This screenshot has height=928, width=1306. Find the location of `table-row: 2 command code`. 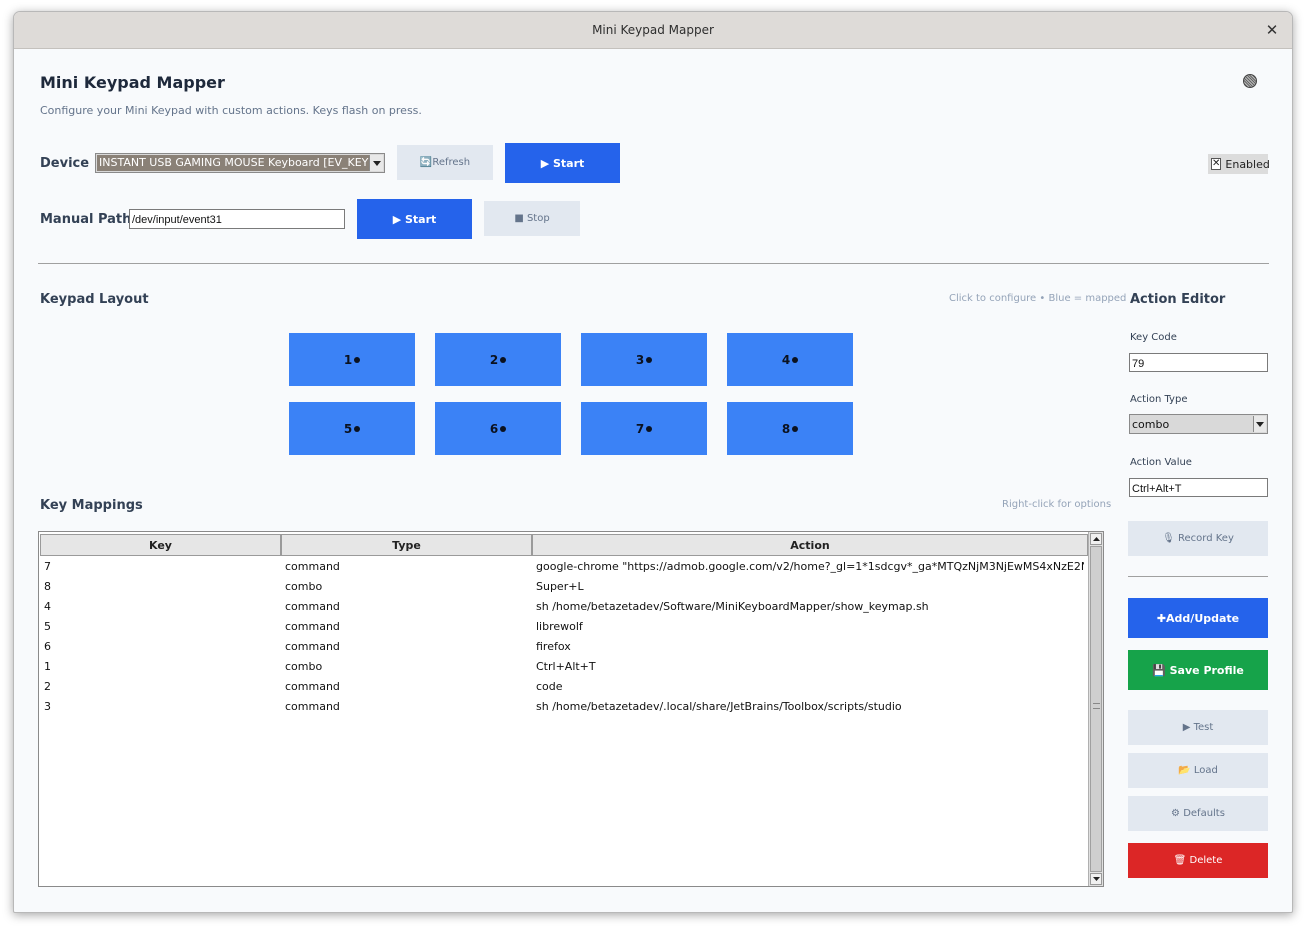

table-row: 2 command code is located at coordinates (563, 687).